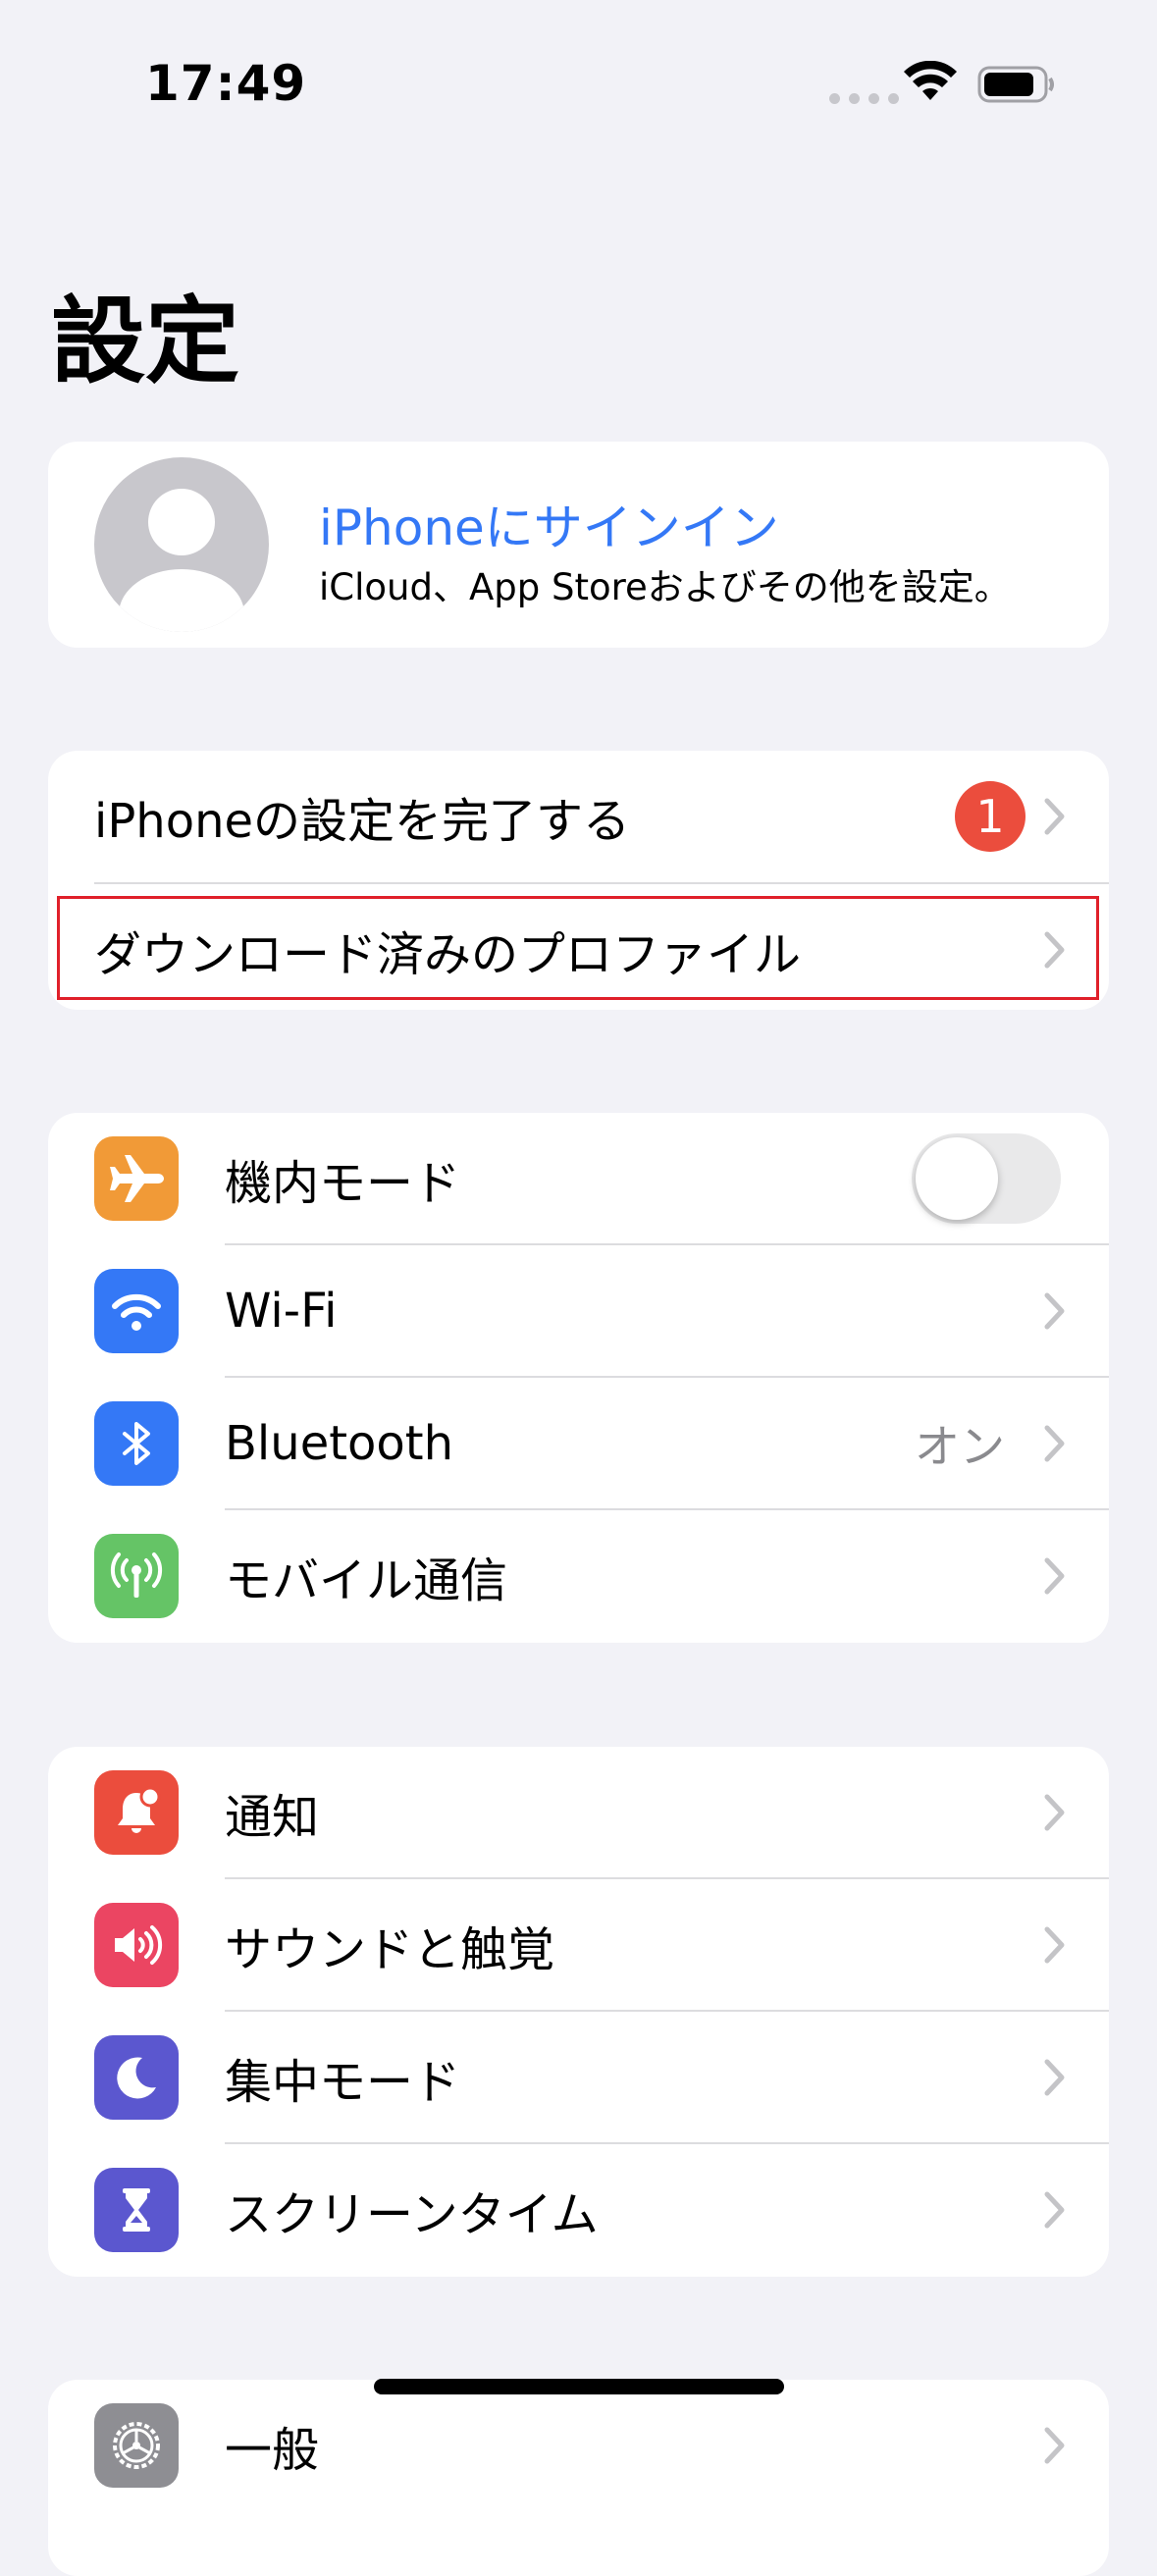 The height and width of the screenshot is (2576, 1157). Describe the element at coordinates (578, 1576) in the screenshot. I see `mobile-data-row: モバイル通信` at that location.